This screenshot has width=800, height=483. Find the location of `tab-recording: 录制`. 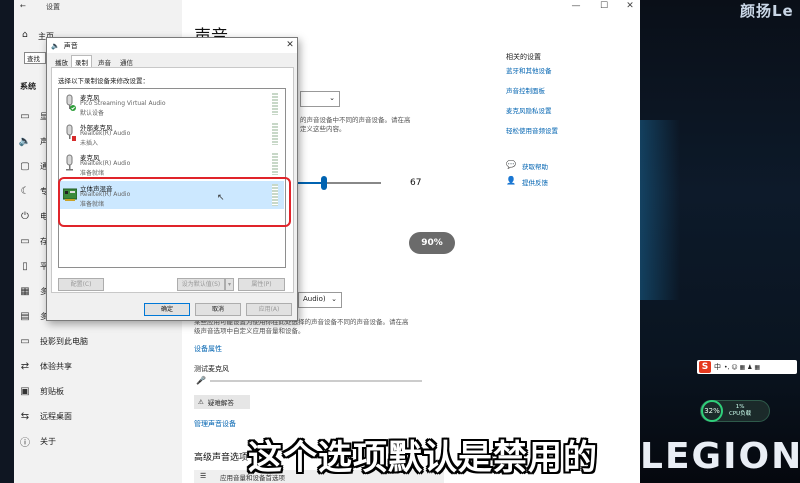

tab-recording: 录制 is located at coordinates (81, 61).